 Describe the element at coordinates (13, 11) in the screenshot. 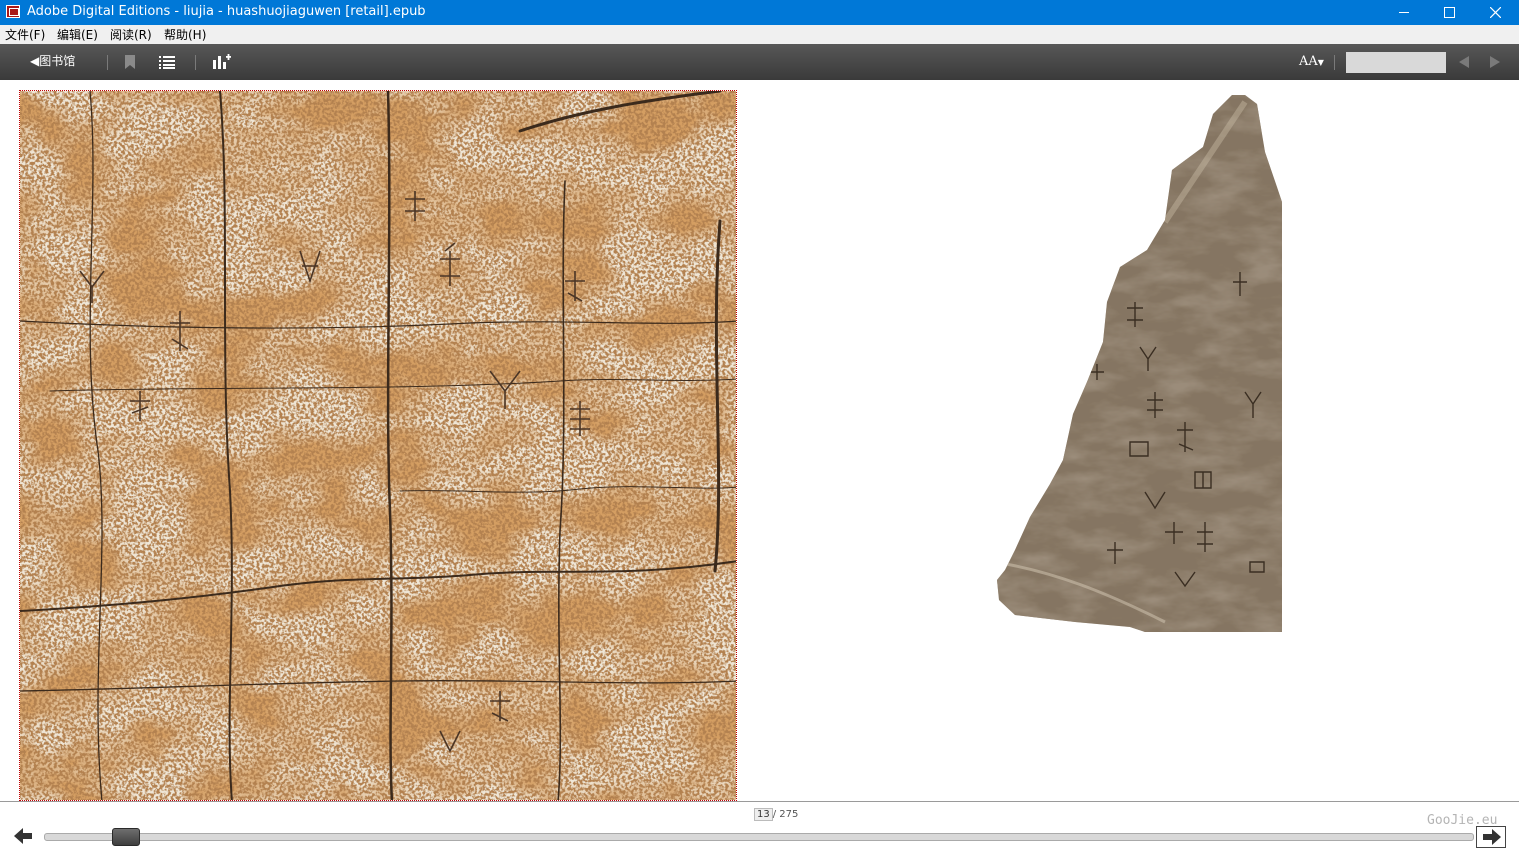

I see `app-icon` at that location.